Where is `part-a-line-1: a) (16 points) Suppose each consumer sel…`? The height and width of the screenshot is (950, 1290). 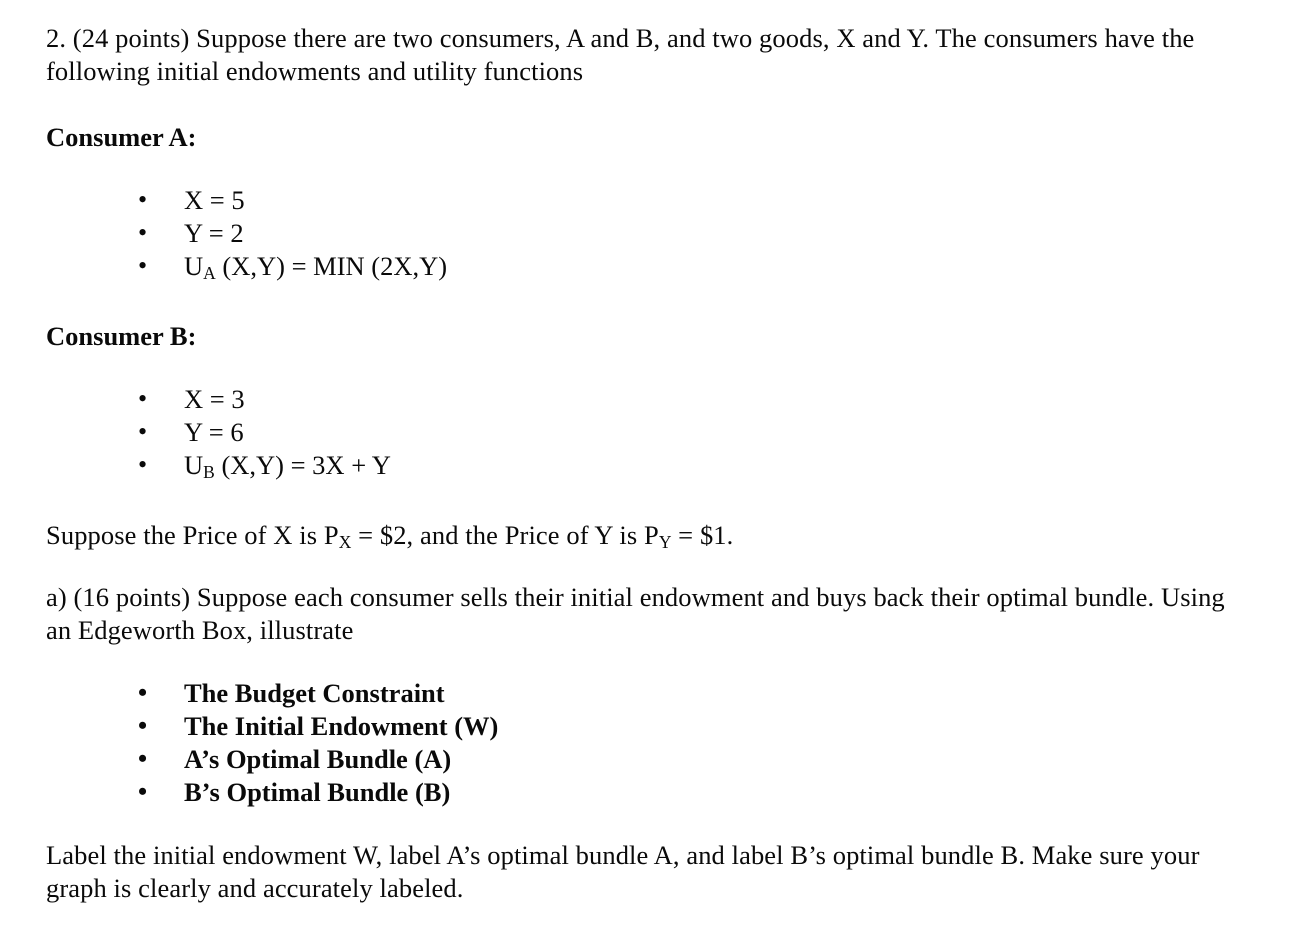 part-a-line-1: a) (16 points) Suppose each consumer sel… is located at coordinates (600, 596).